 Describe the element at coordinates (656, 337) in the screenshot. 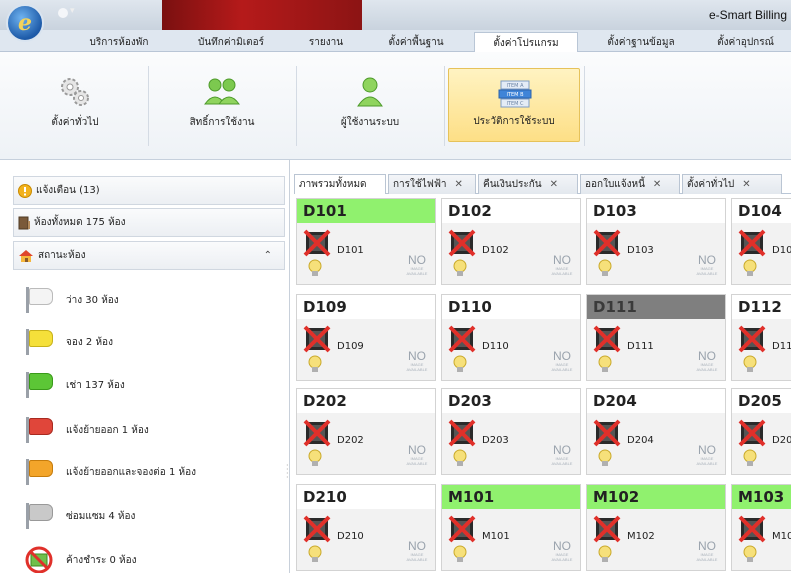

I see `room-card: D111 D111 NO IMAGE AVAILABLE` at that location.